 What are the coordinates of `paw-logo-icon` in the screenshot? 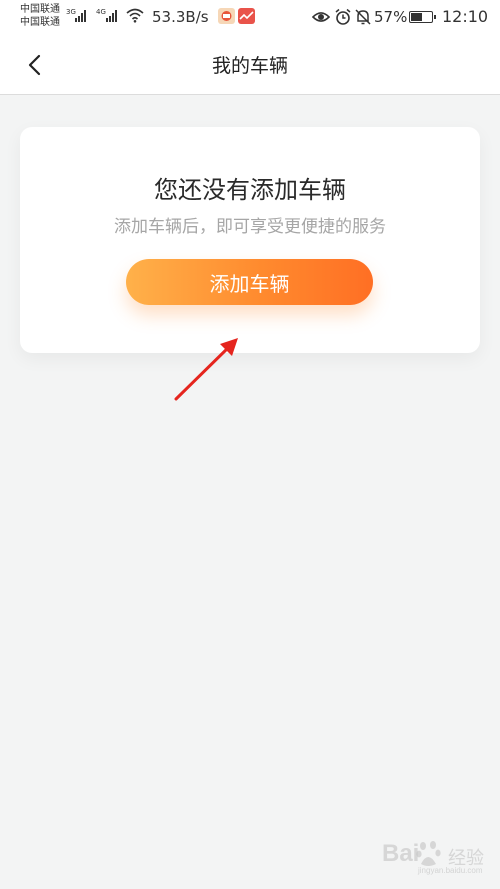 It's located at (428, 853).